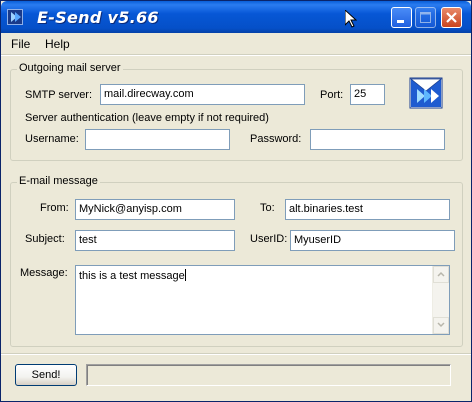  Describe the element at coordinates (52, 139) in the screenshot. I see `username-label: Username:` at that location.